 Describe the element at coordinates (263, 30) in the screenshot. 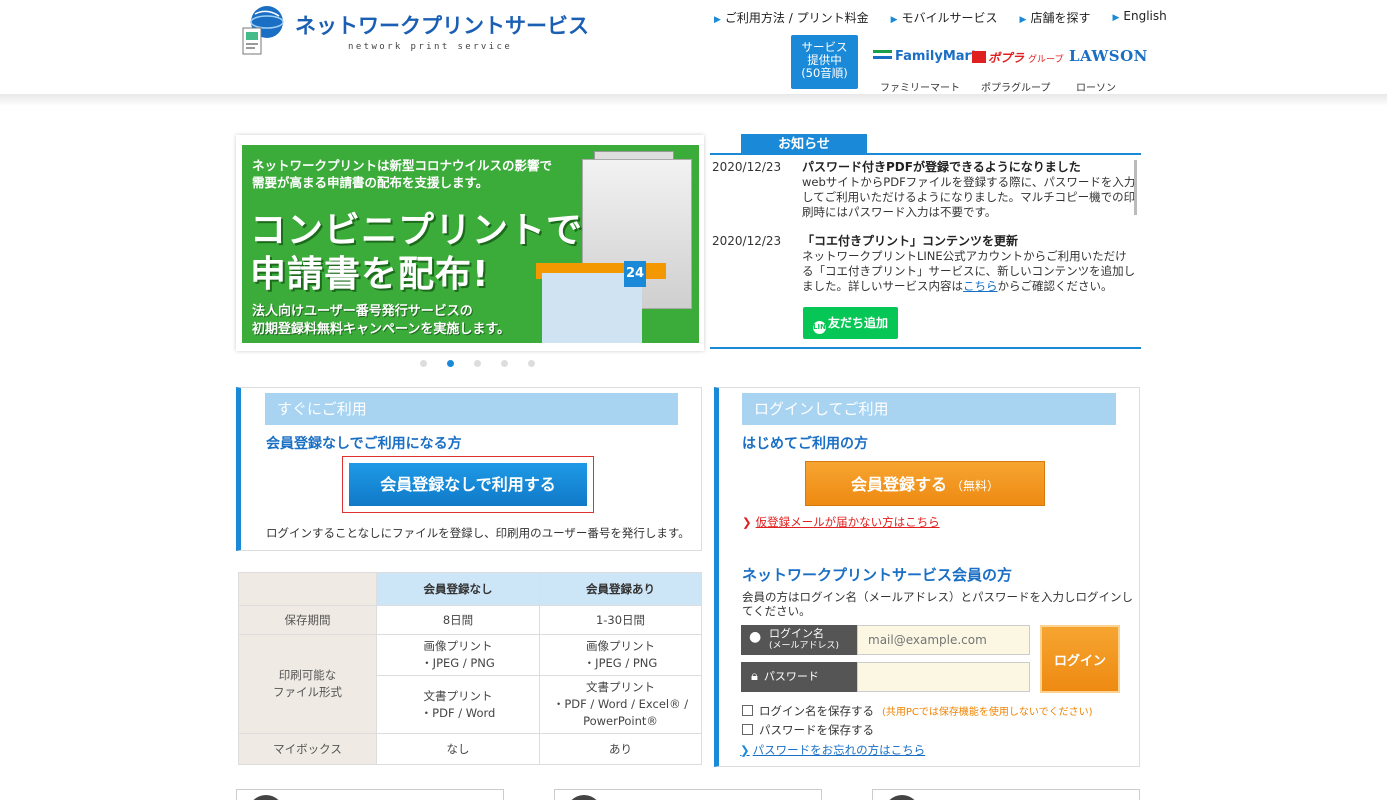

I see `logo-globe-icon` at that location.